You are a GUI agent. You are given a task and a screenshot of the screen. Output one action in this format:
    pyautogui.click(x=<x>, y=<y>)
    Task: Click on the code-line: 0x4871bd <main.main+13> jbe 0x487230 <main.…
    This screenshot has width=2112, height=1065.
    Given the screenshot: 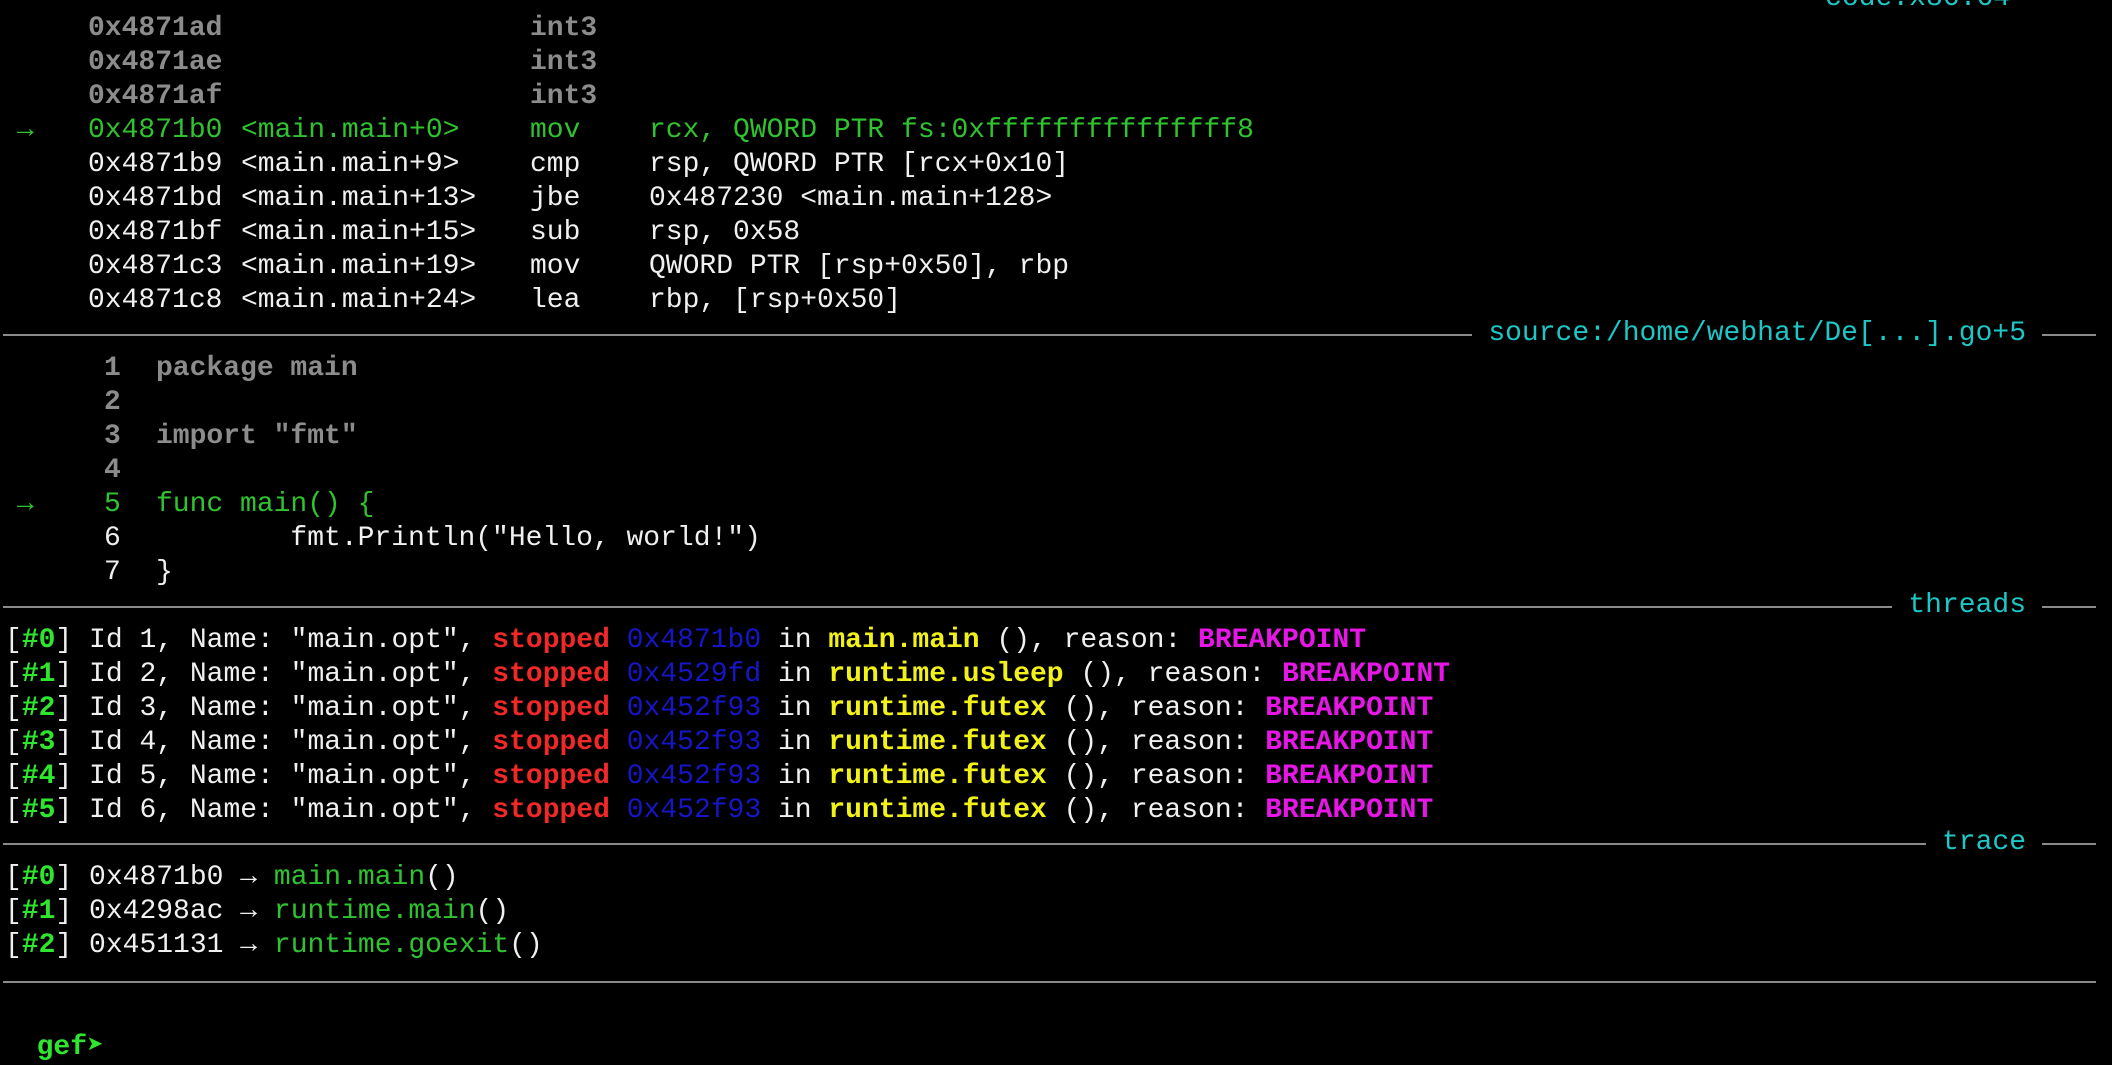 What is the action you would take?
    pyautogui.click(x=1040, y=199)
    